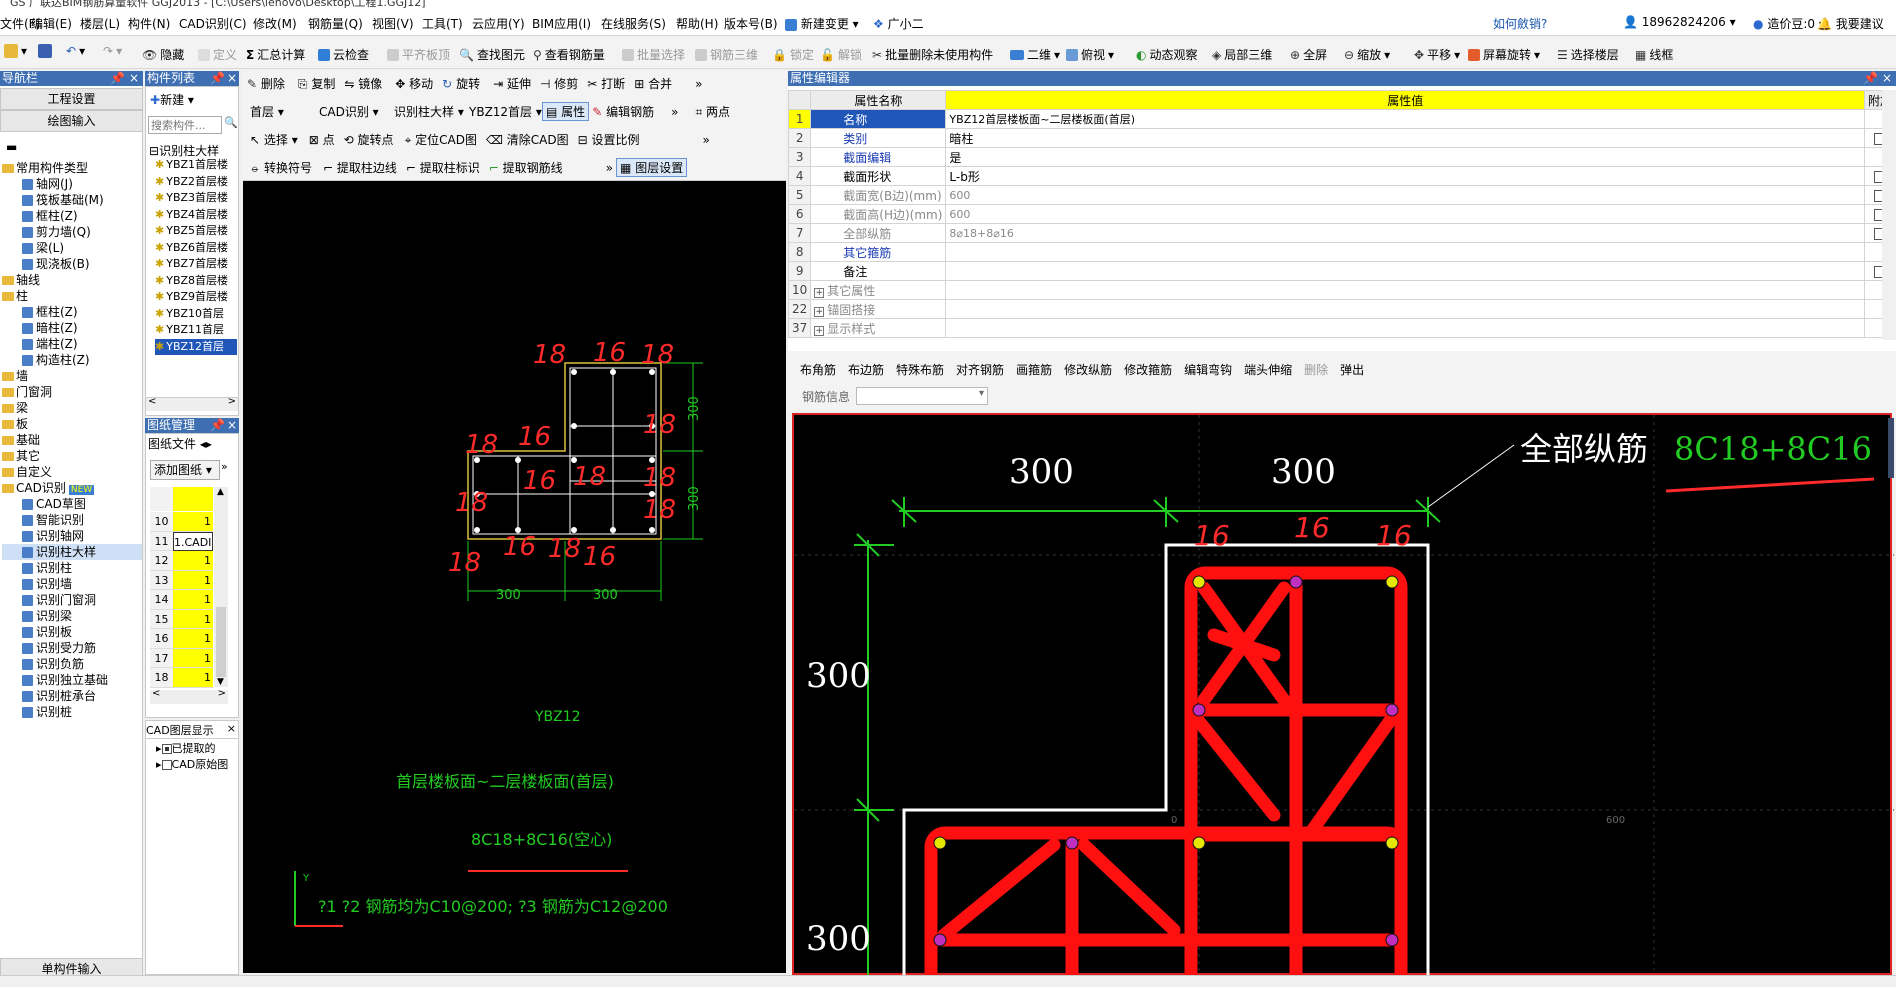  What do you see at coordinates (335, 23) in the screenshot?
I see `menu-rebar-qty: 钢筋量(Q)` at bounding box center [335, 23].